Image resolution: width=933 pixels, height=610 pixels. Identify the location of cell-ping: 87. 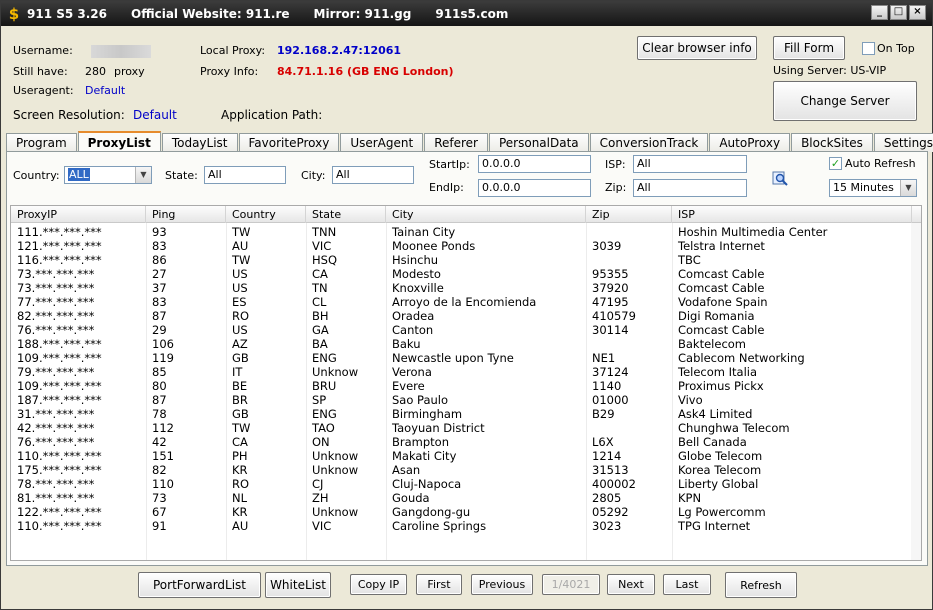
(159, 316).